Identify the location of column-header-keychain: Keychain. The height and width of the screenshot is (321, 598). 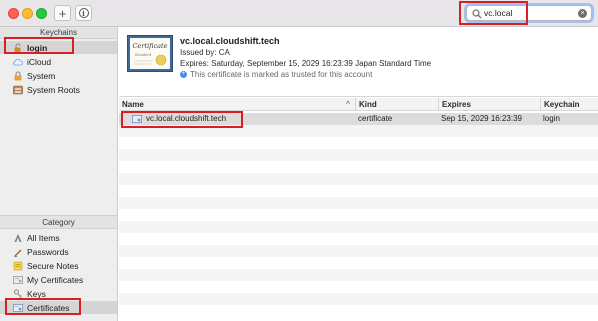
(569, 104).